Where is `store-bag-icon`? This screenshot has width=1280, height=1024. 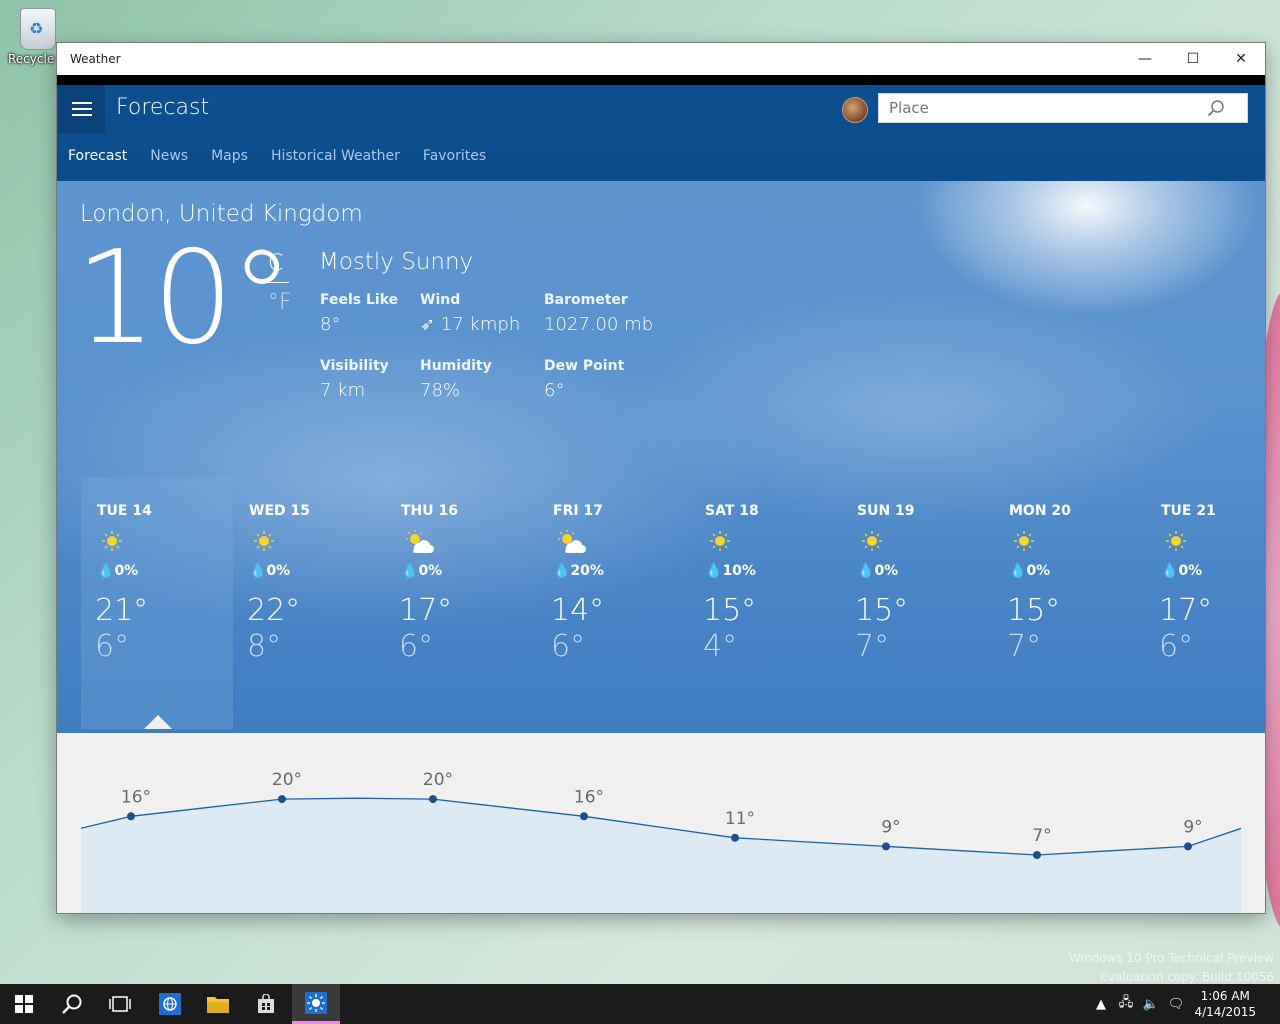
store-bag-icon is located at coordinates (266, 1003).